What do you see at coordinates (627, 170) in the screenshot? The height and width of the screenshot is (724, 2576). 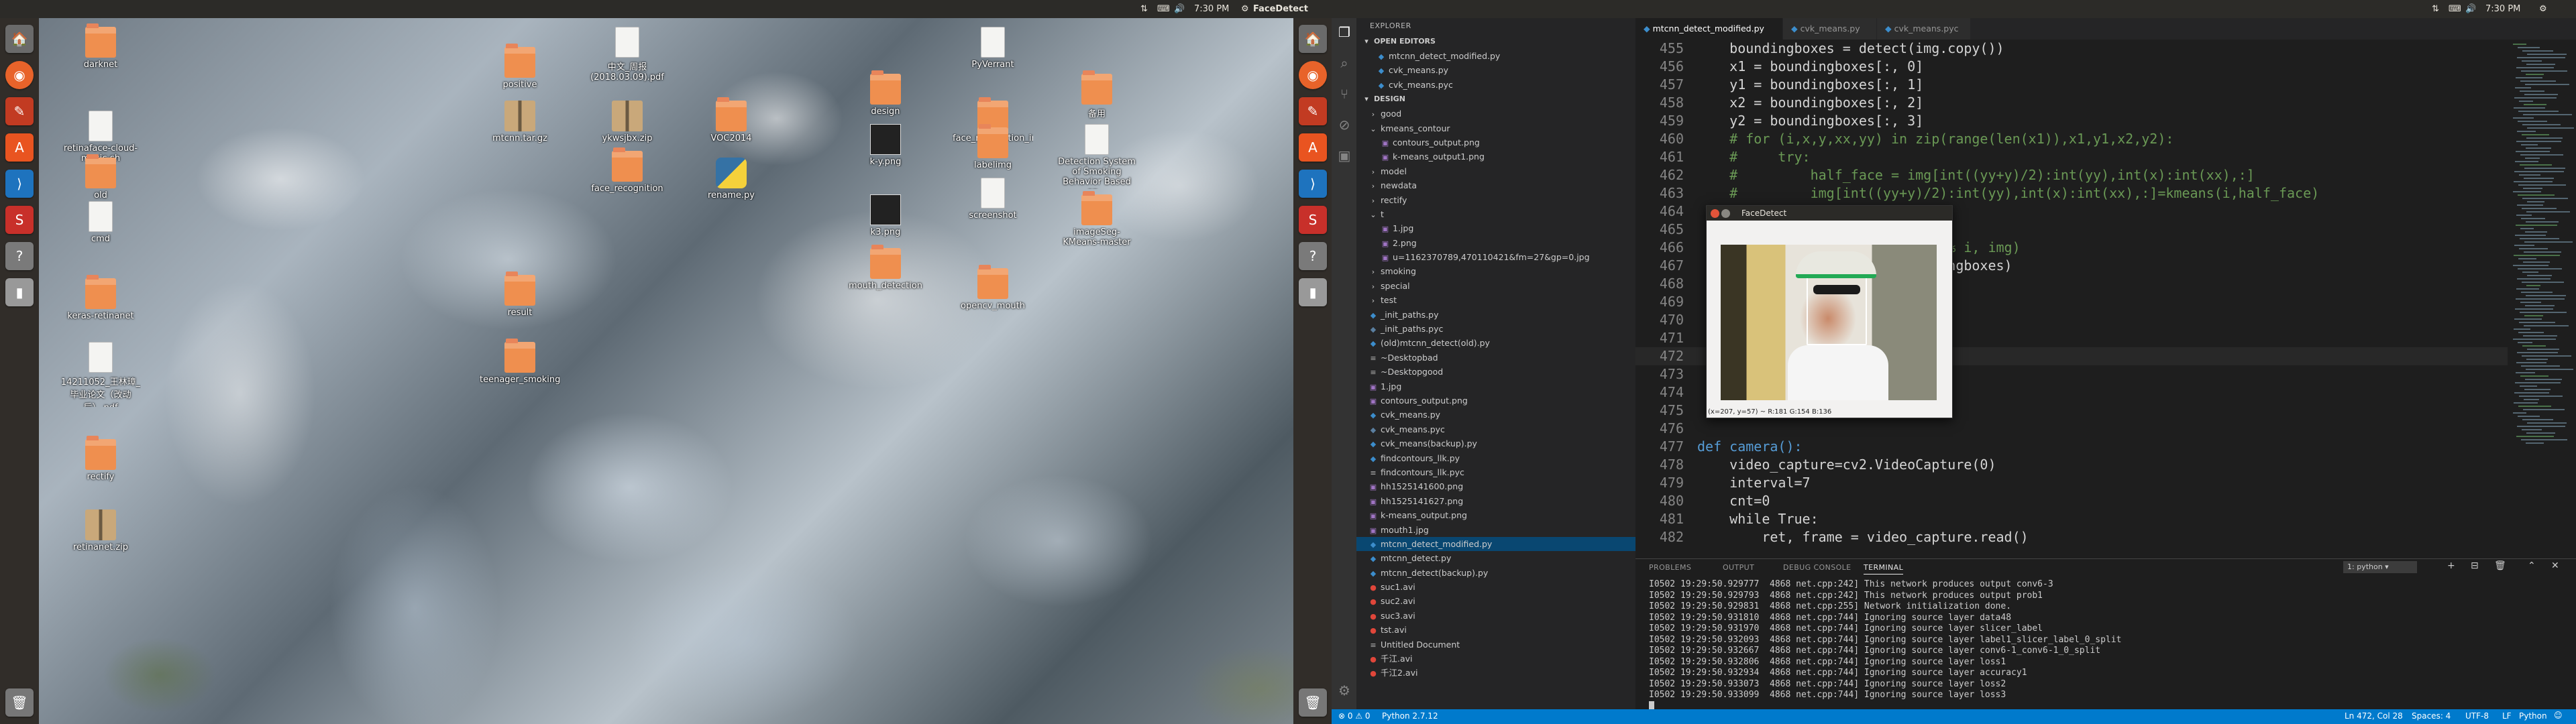 I see `desktop-icon: face_recognition` at bounding box center [627, 170].